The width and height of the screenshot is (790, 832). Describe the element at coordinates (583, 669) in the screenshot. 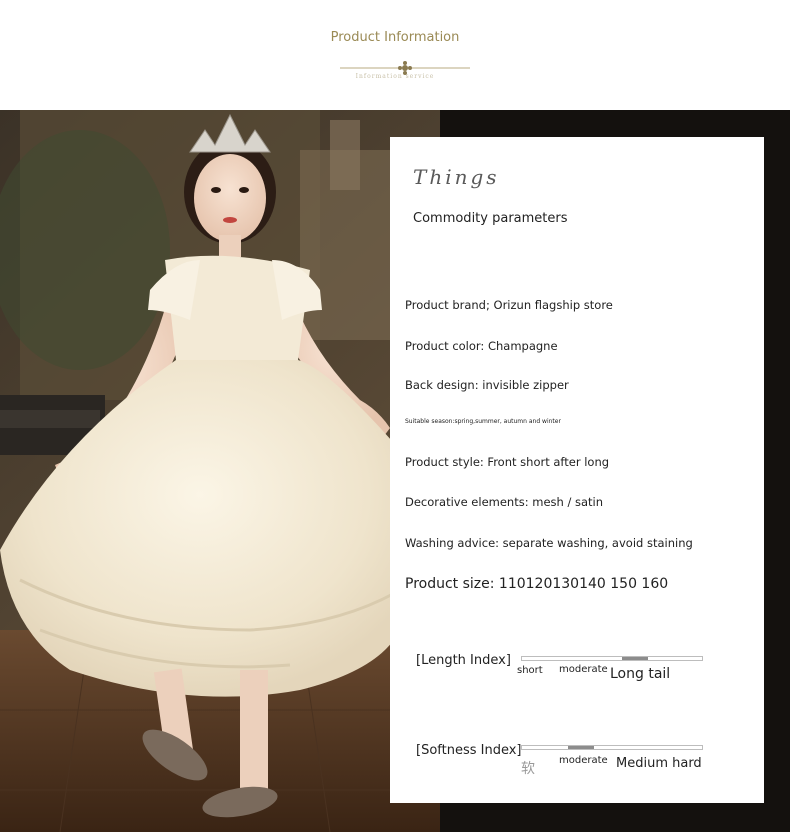

I see `length-mid: moderate` at that location.